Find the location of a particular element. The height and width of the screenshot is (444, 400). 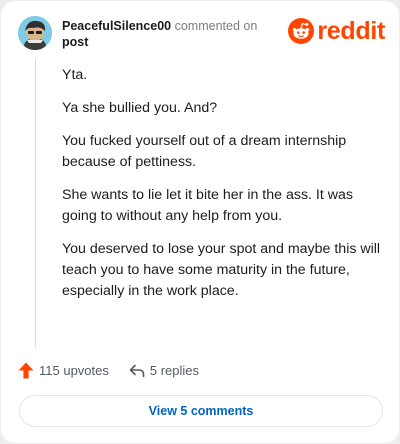

view-comments-label: View 5 comments is located at coordinates (201, 411).